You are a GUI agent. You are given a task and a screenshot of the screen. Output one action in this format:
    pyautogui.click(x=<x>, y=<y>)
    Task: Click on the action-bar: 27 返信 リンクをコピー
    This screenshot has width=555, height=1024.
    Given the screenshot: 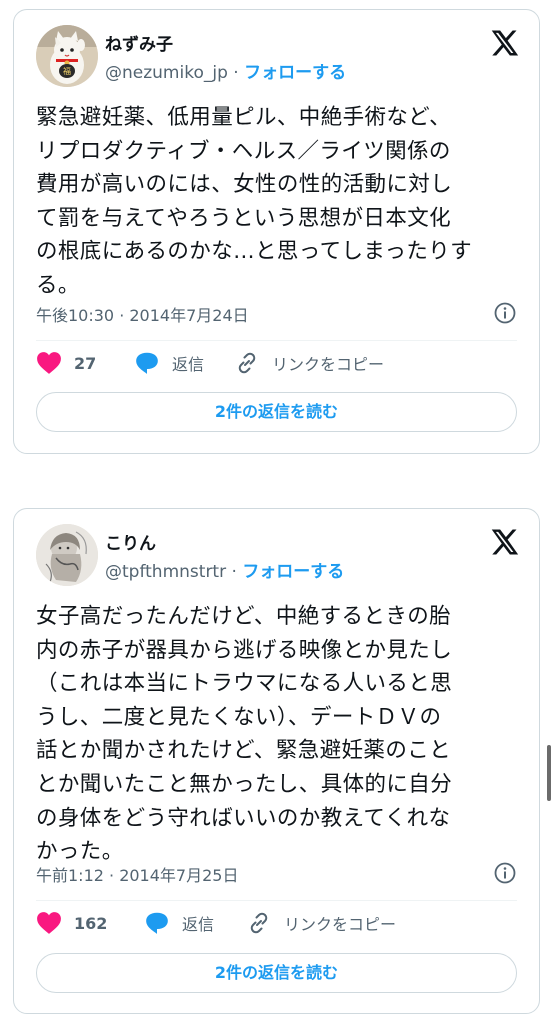 What is the action you would take?
    pyautogui.click(x=276, y=366)
    